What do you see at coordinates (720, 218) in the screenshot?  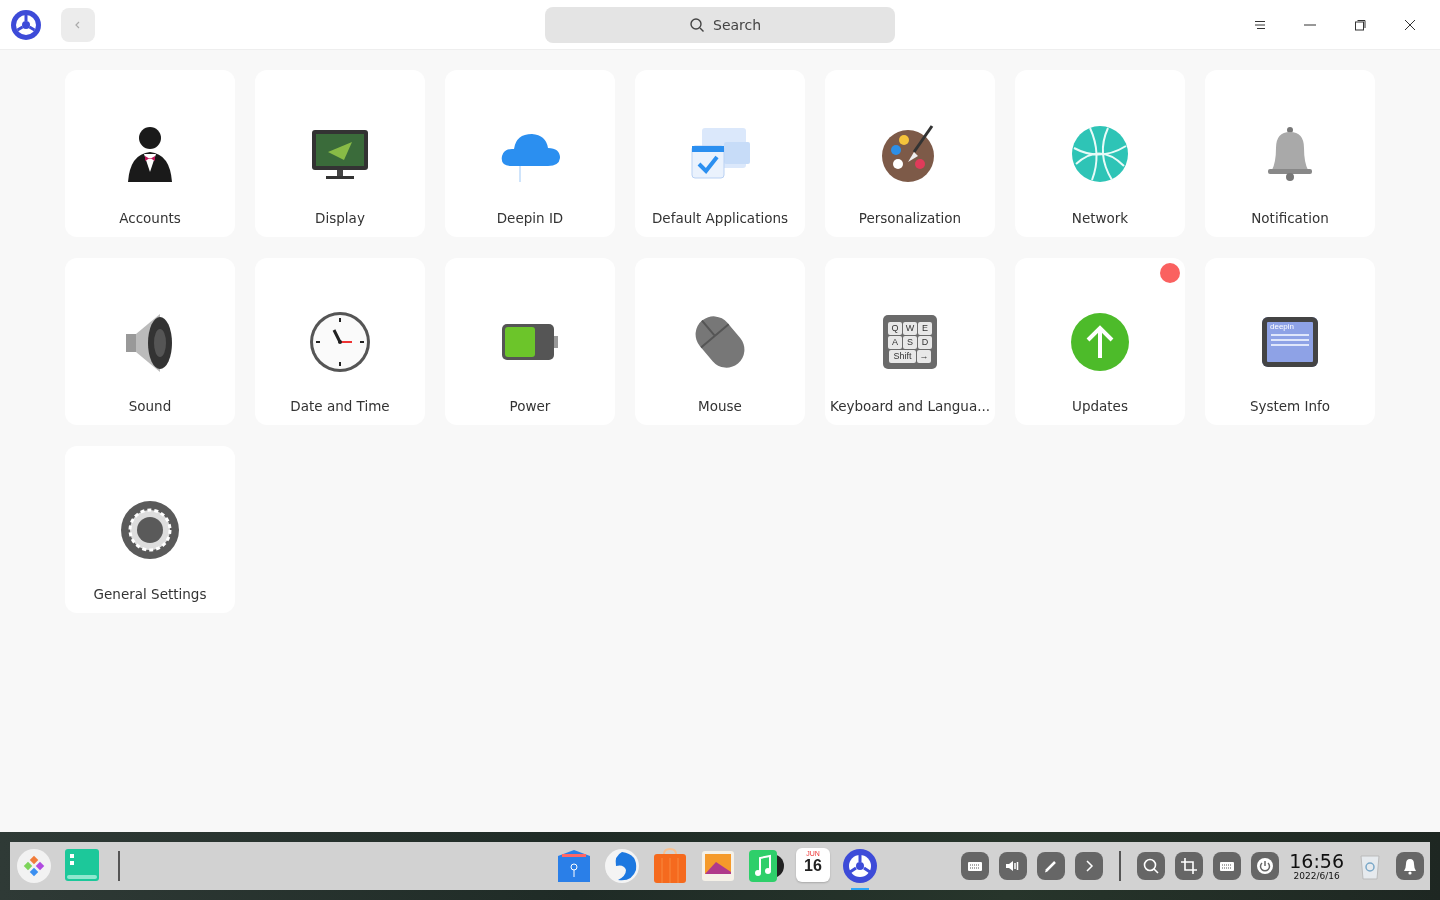 I see `module-label: Default Applications` at bounding box center [720, 218].